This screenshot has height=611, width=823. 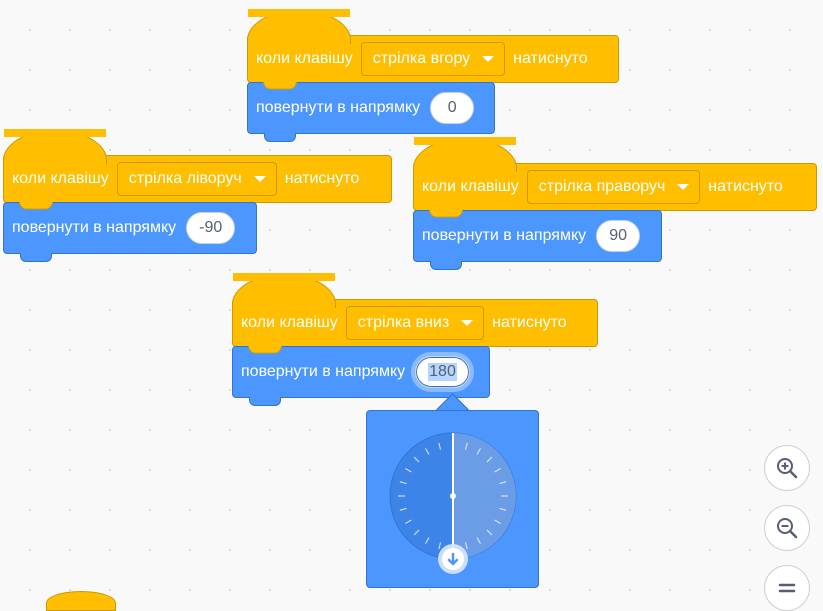 What do you see at coordinates (81, 601) in the screenshot?
I see `partial-hat-block` at bounding box center [81, 601].